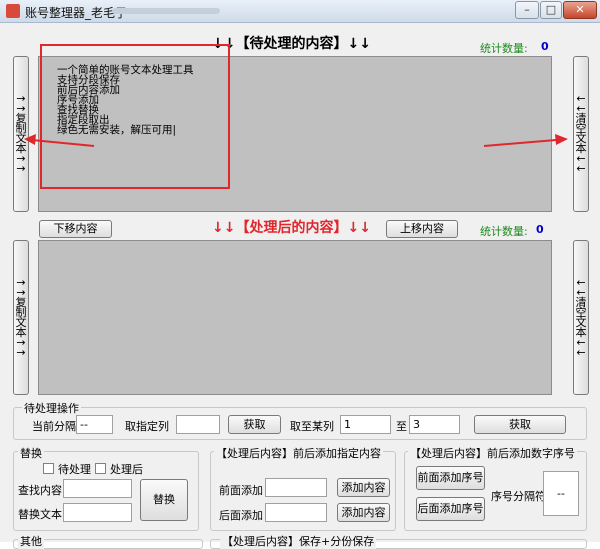 This screenshot has width=600, height=549. I want to click on column-input, so click(198, 424).